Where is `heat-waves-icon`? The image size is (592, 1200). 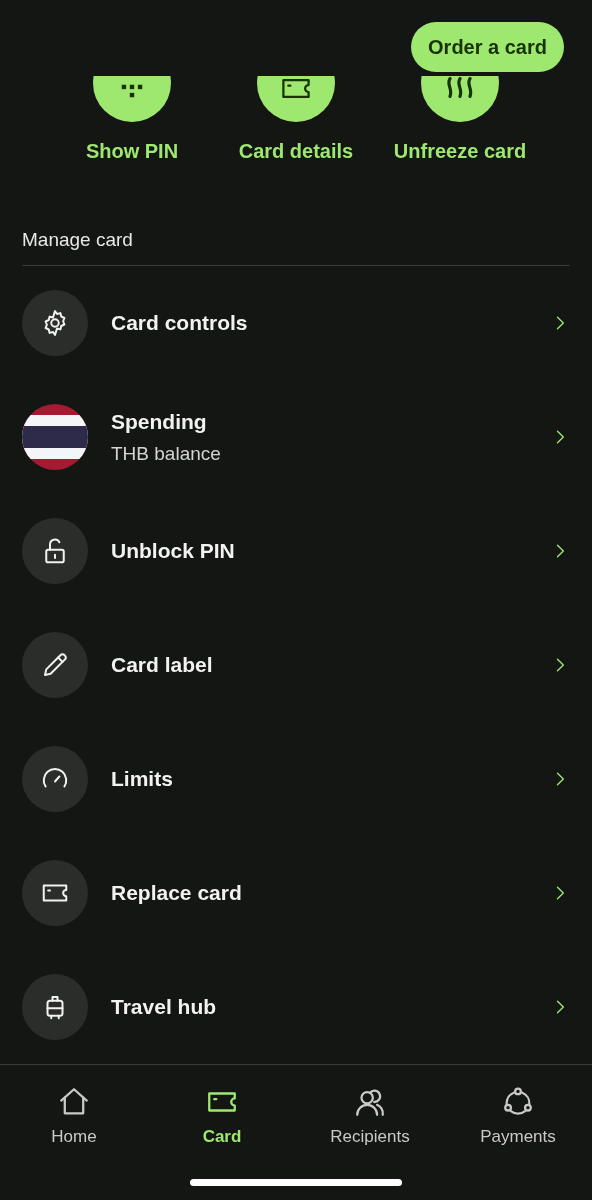
heat-waves-icon is located at coordinates (460, 87).